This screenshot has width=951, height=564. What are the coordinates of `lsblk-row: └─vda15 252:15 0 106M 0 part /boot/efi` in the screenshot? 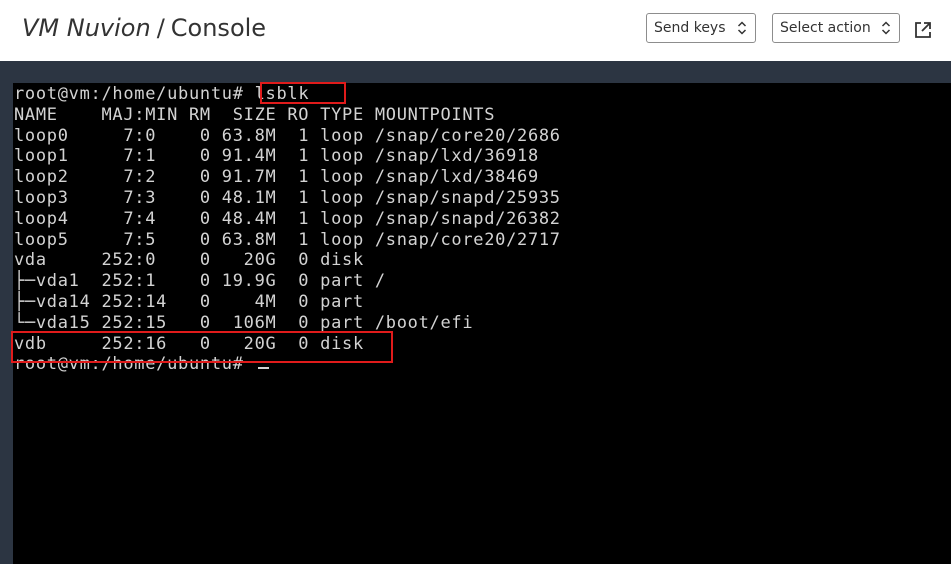 It's located at (244, 322).